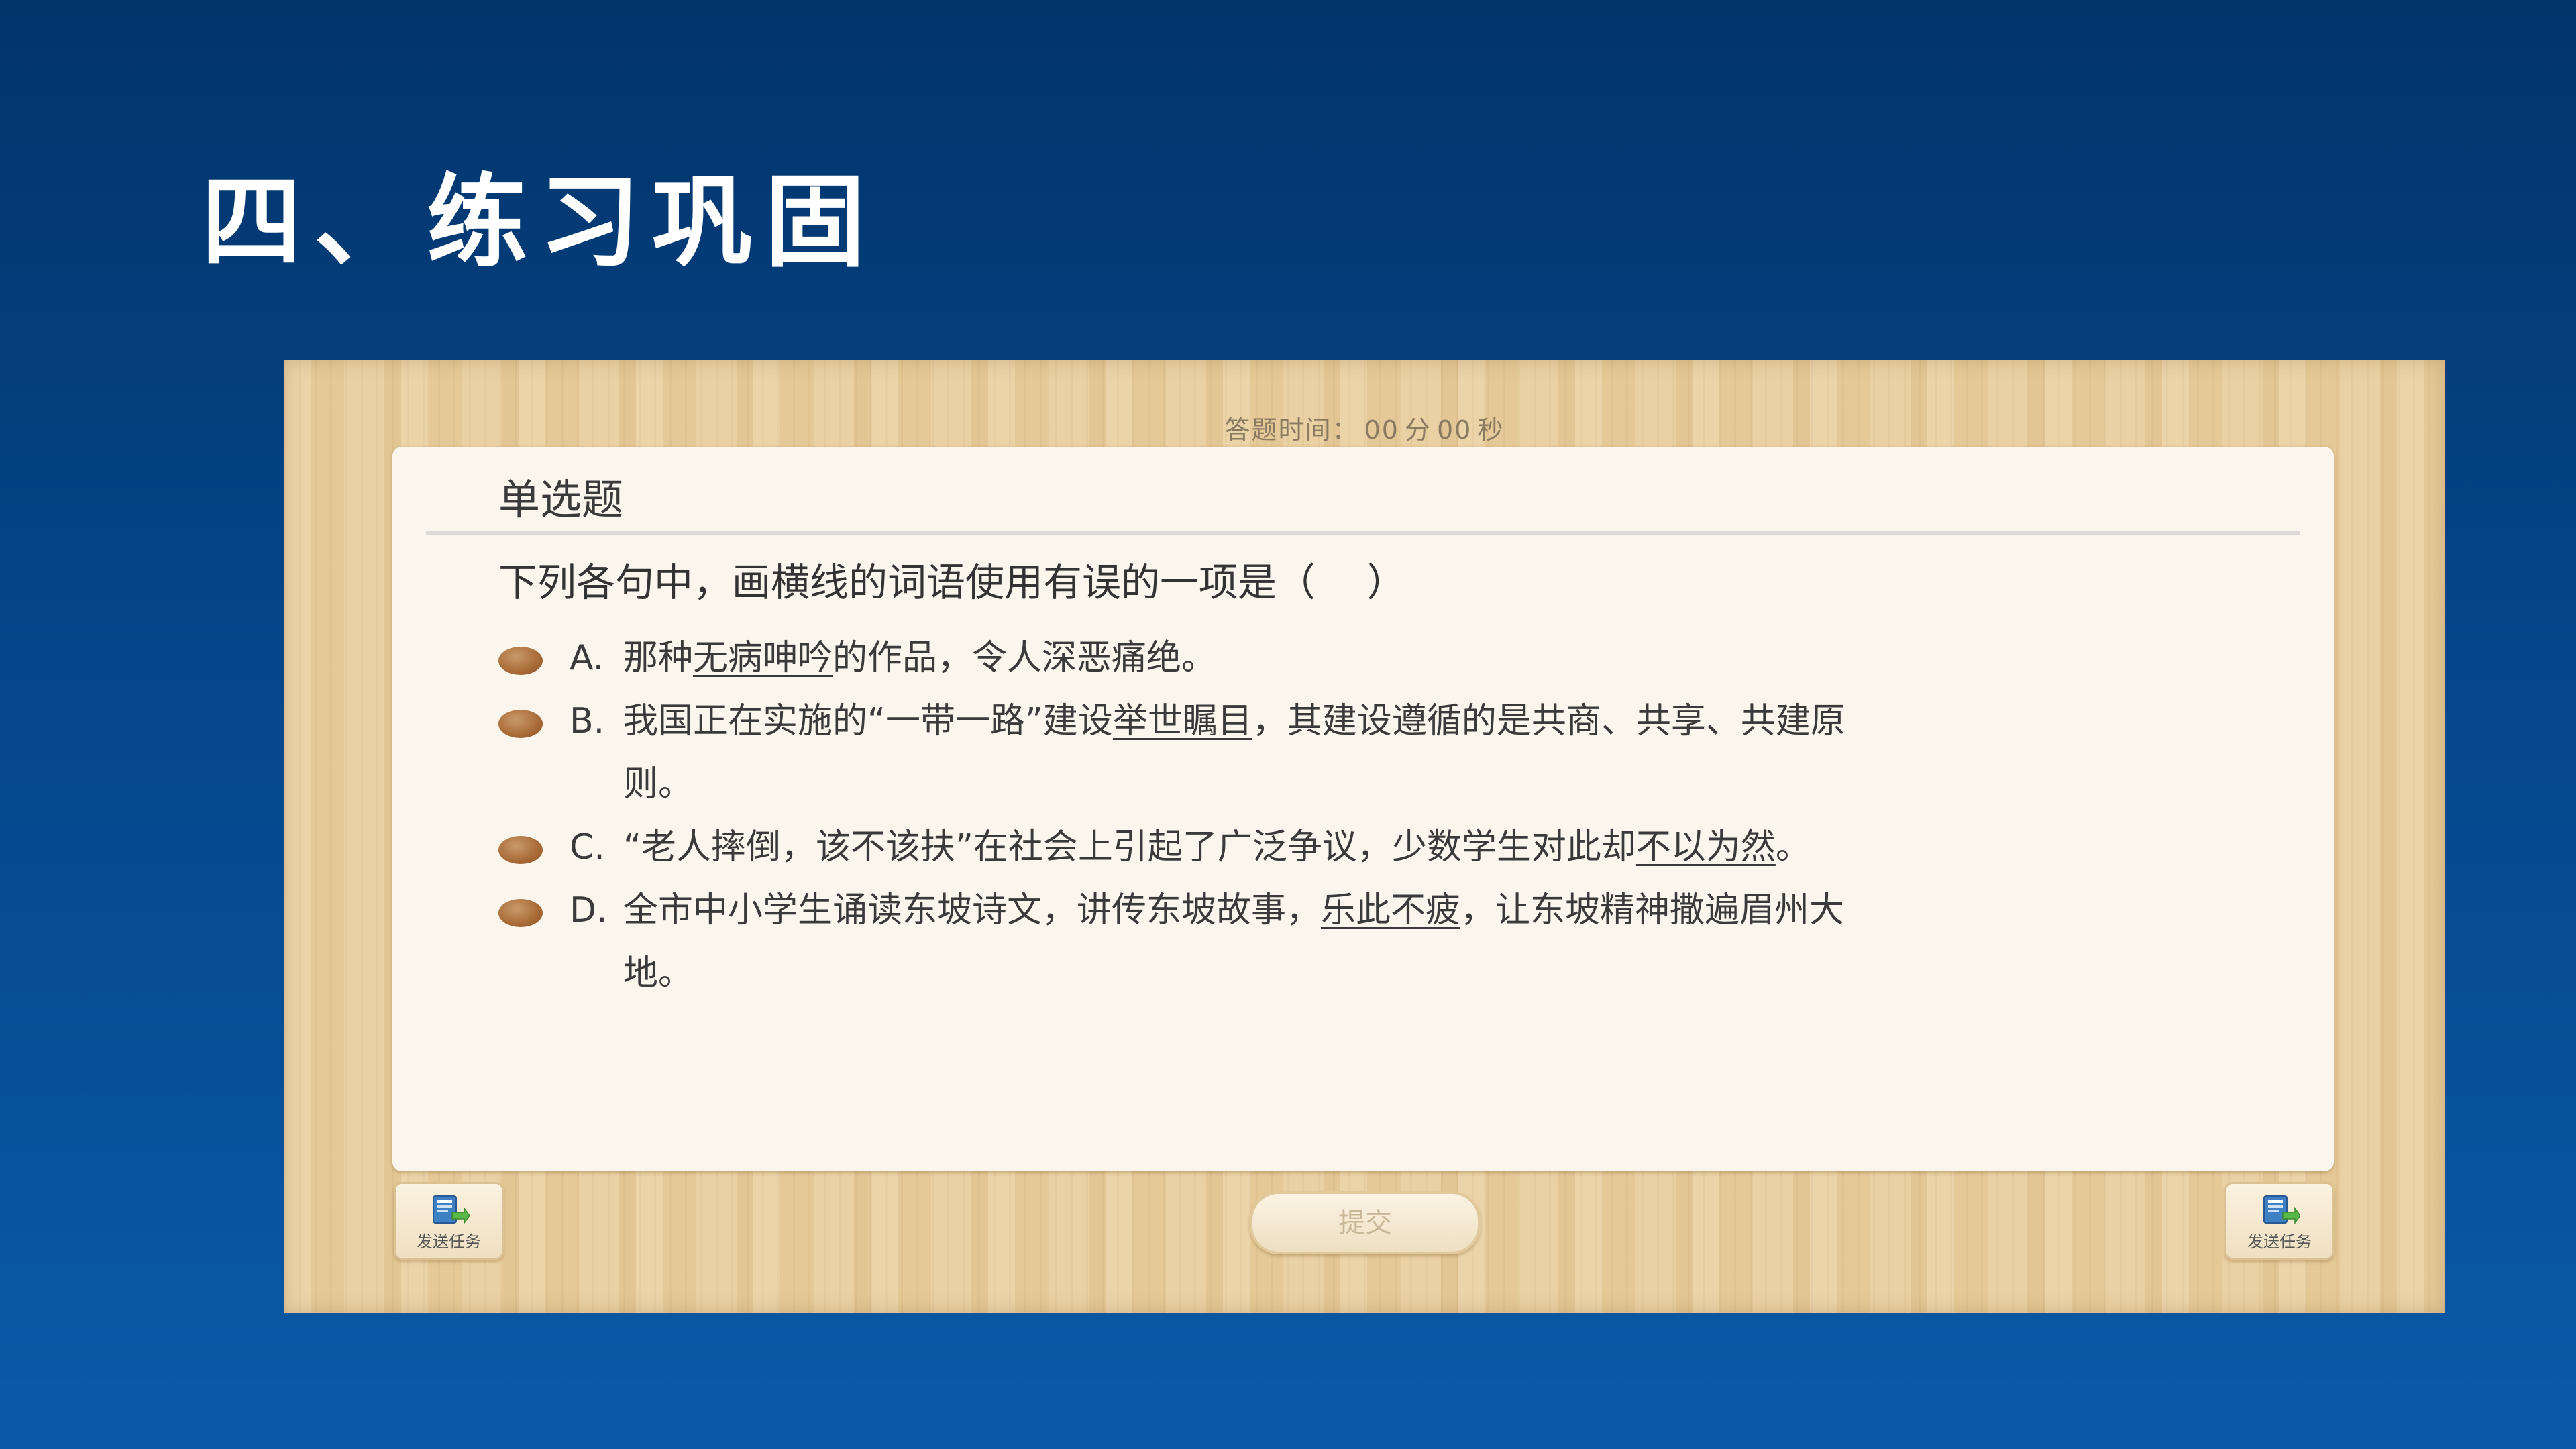 This screenshot has height=1449, width=2576. I want to click on option-text-continuation: 地。, so click(658, 973).